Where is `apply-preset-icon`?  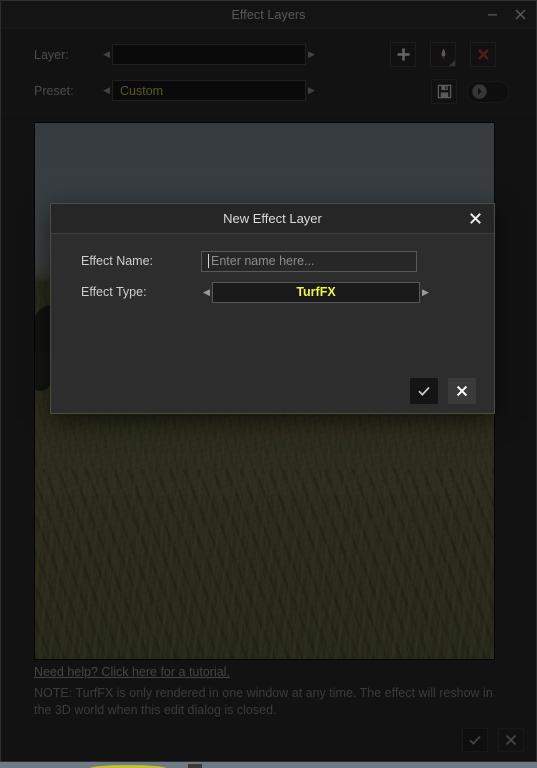 apply-preset-icon is located at coordinates (479, 91).